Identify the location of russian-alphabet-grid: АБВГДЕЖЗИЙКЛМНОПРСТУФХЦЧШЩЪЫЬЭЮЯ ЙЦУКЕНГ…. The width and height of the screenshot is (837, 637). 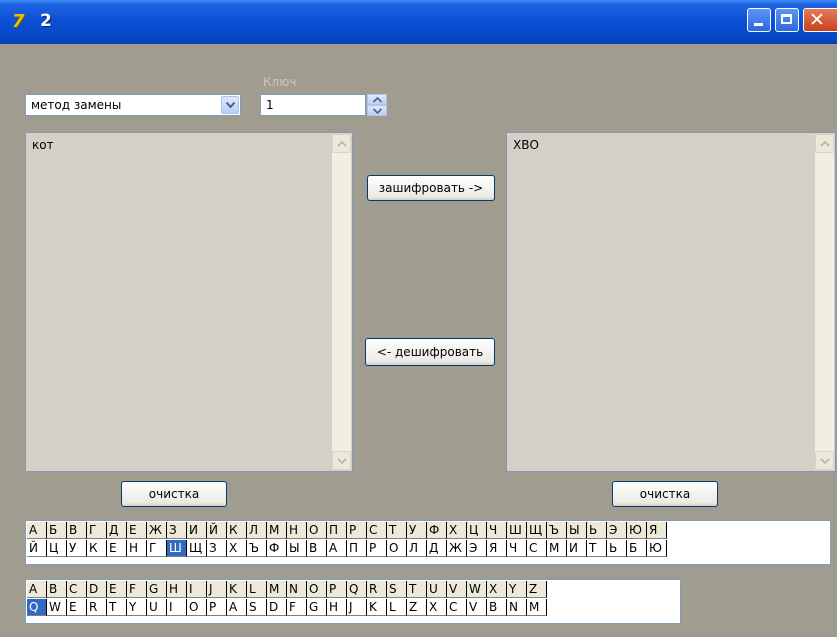
(428, 542).